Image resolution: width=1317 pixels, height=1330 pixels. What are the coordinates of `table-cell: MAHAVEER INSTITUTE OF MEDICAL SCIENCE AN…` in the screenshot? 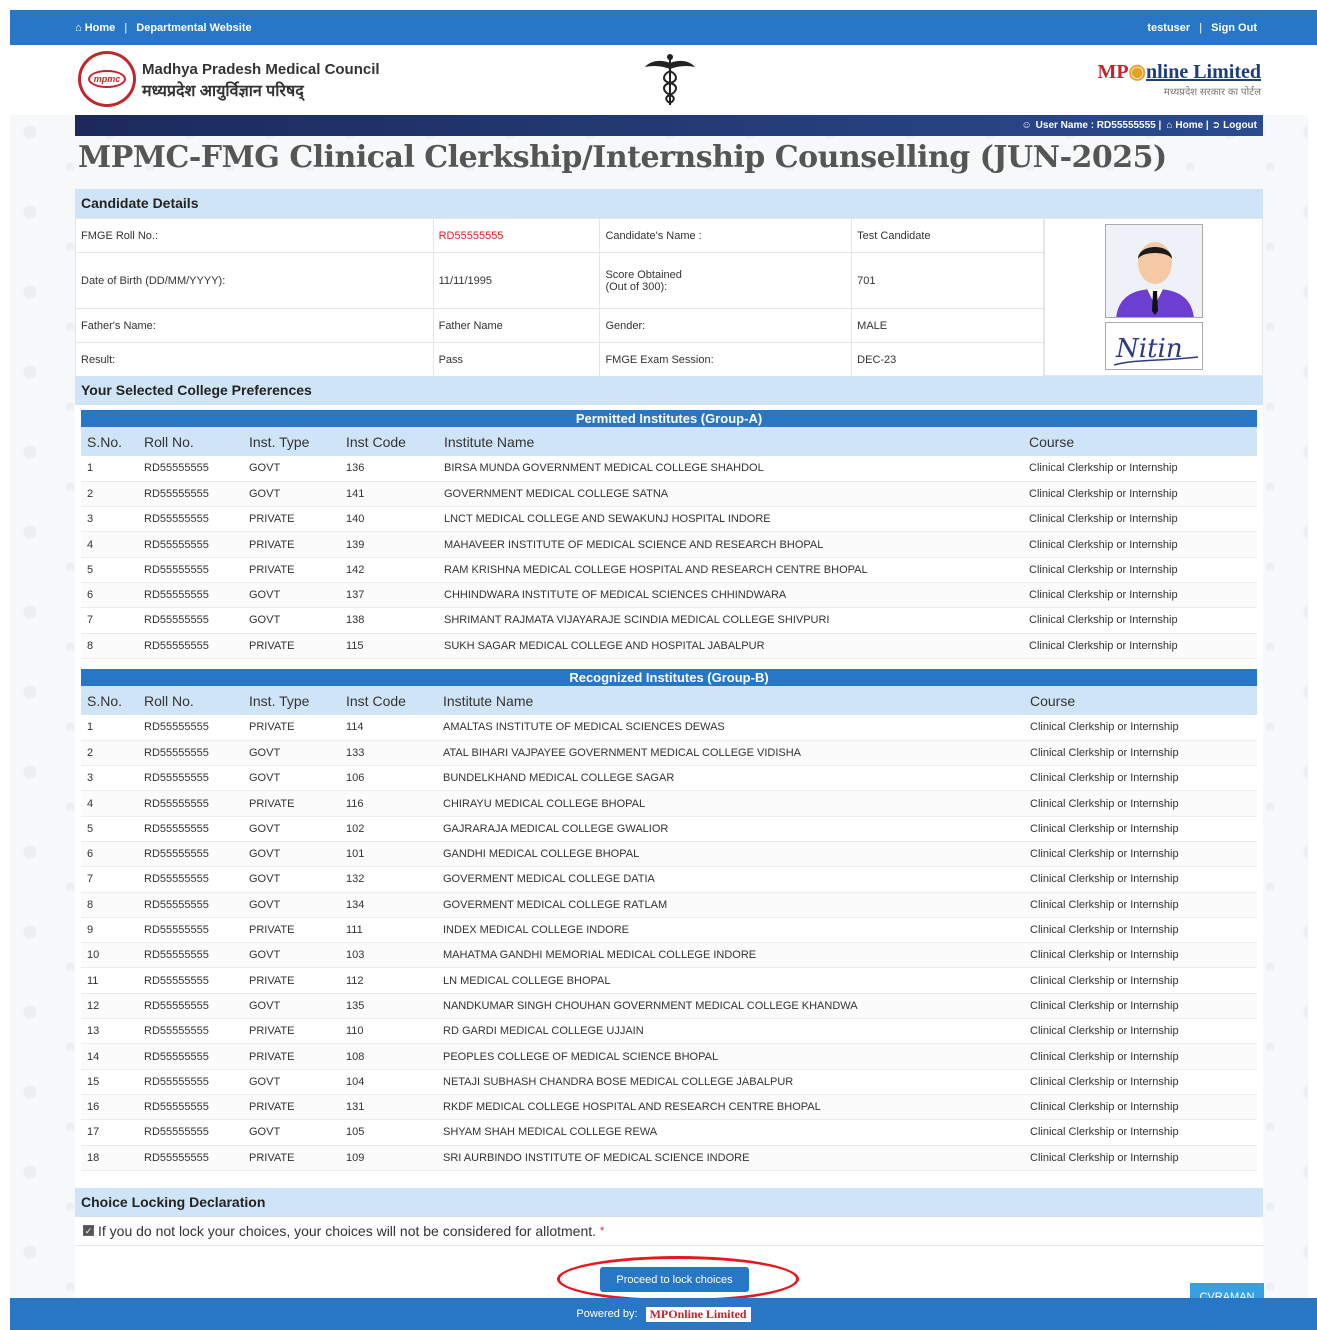 It's located at (730, 544).